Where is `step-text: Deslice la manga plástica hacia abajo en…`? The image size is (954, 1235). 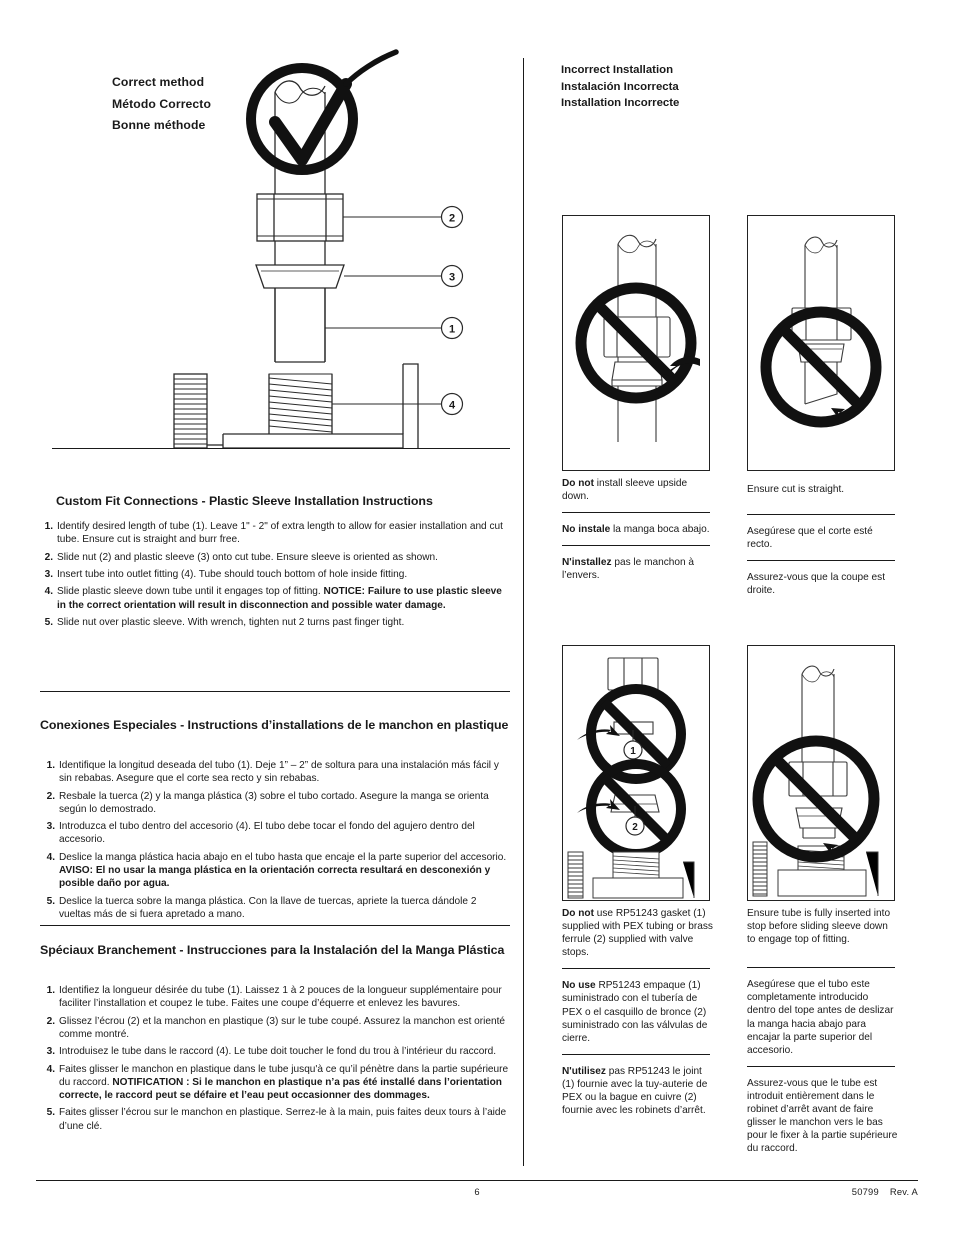 step-text: Deslice la manga plástica hacia abajo en… is located at coordinates (283, 857).